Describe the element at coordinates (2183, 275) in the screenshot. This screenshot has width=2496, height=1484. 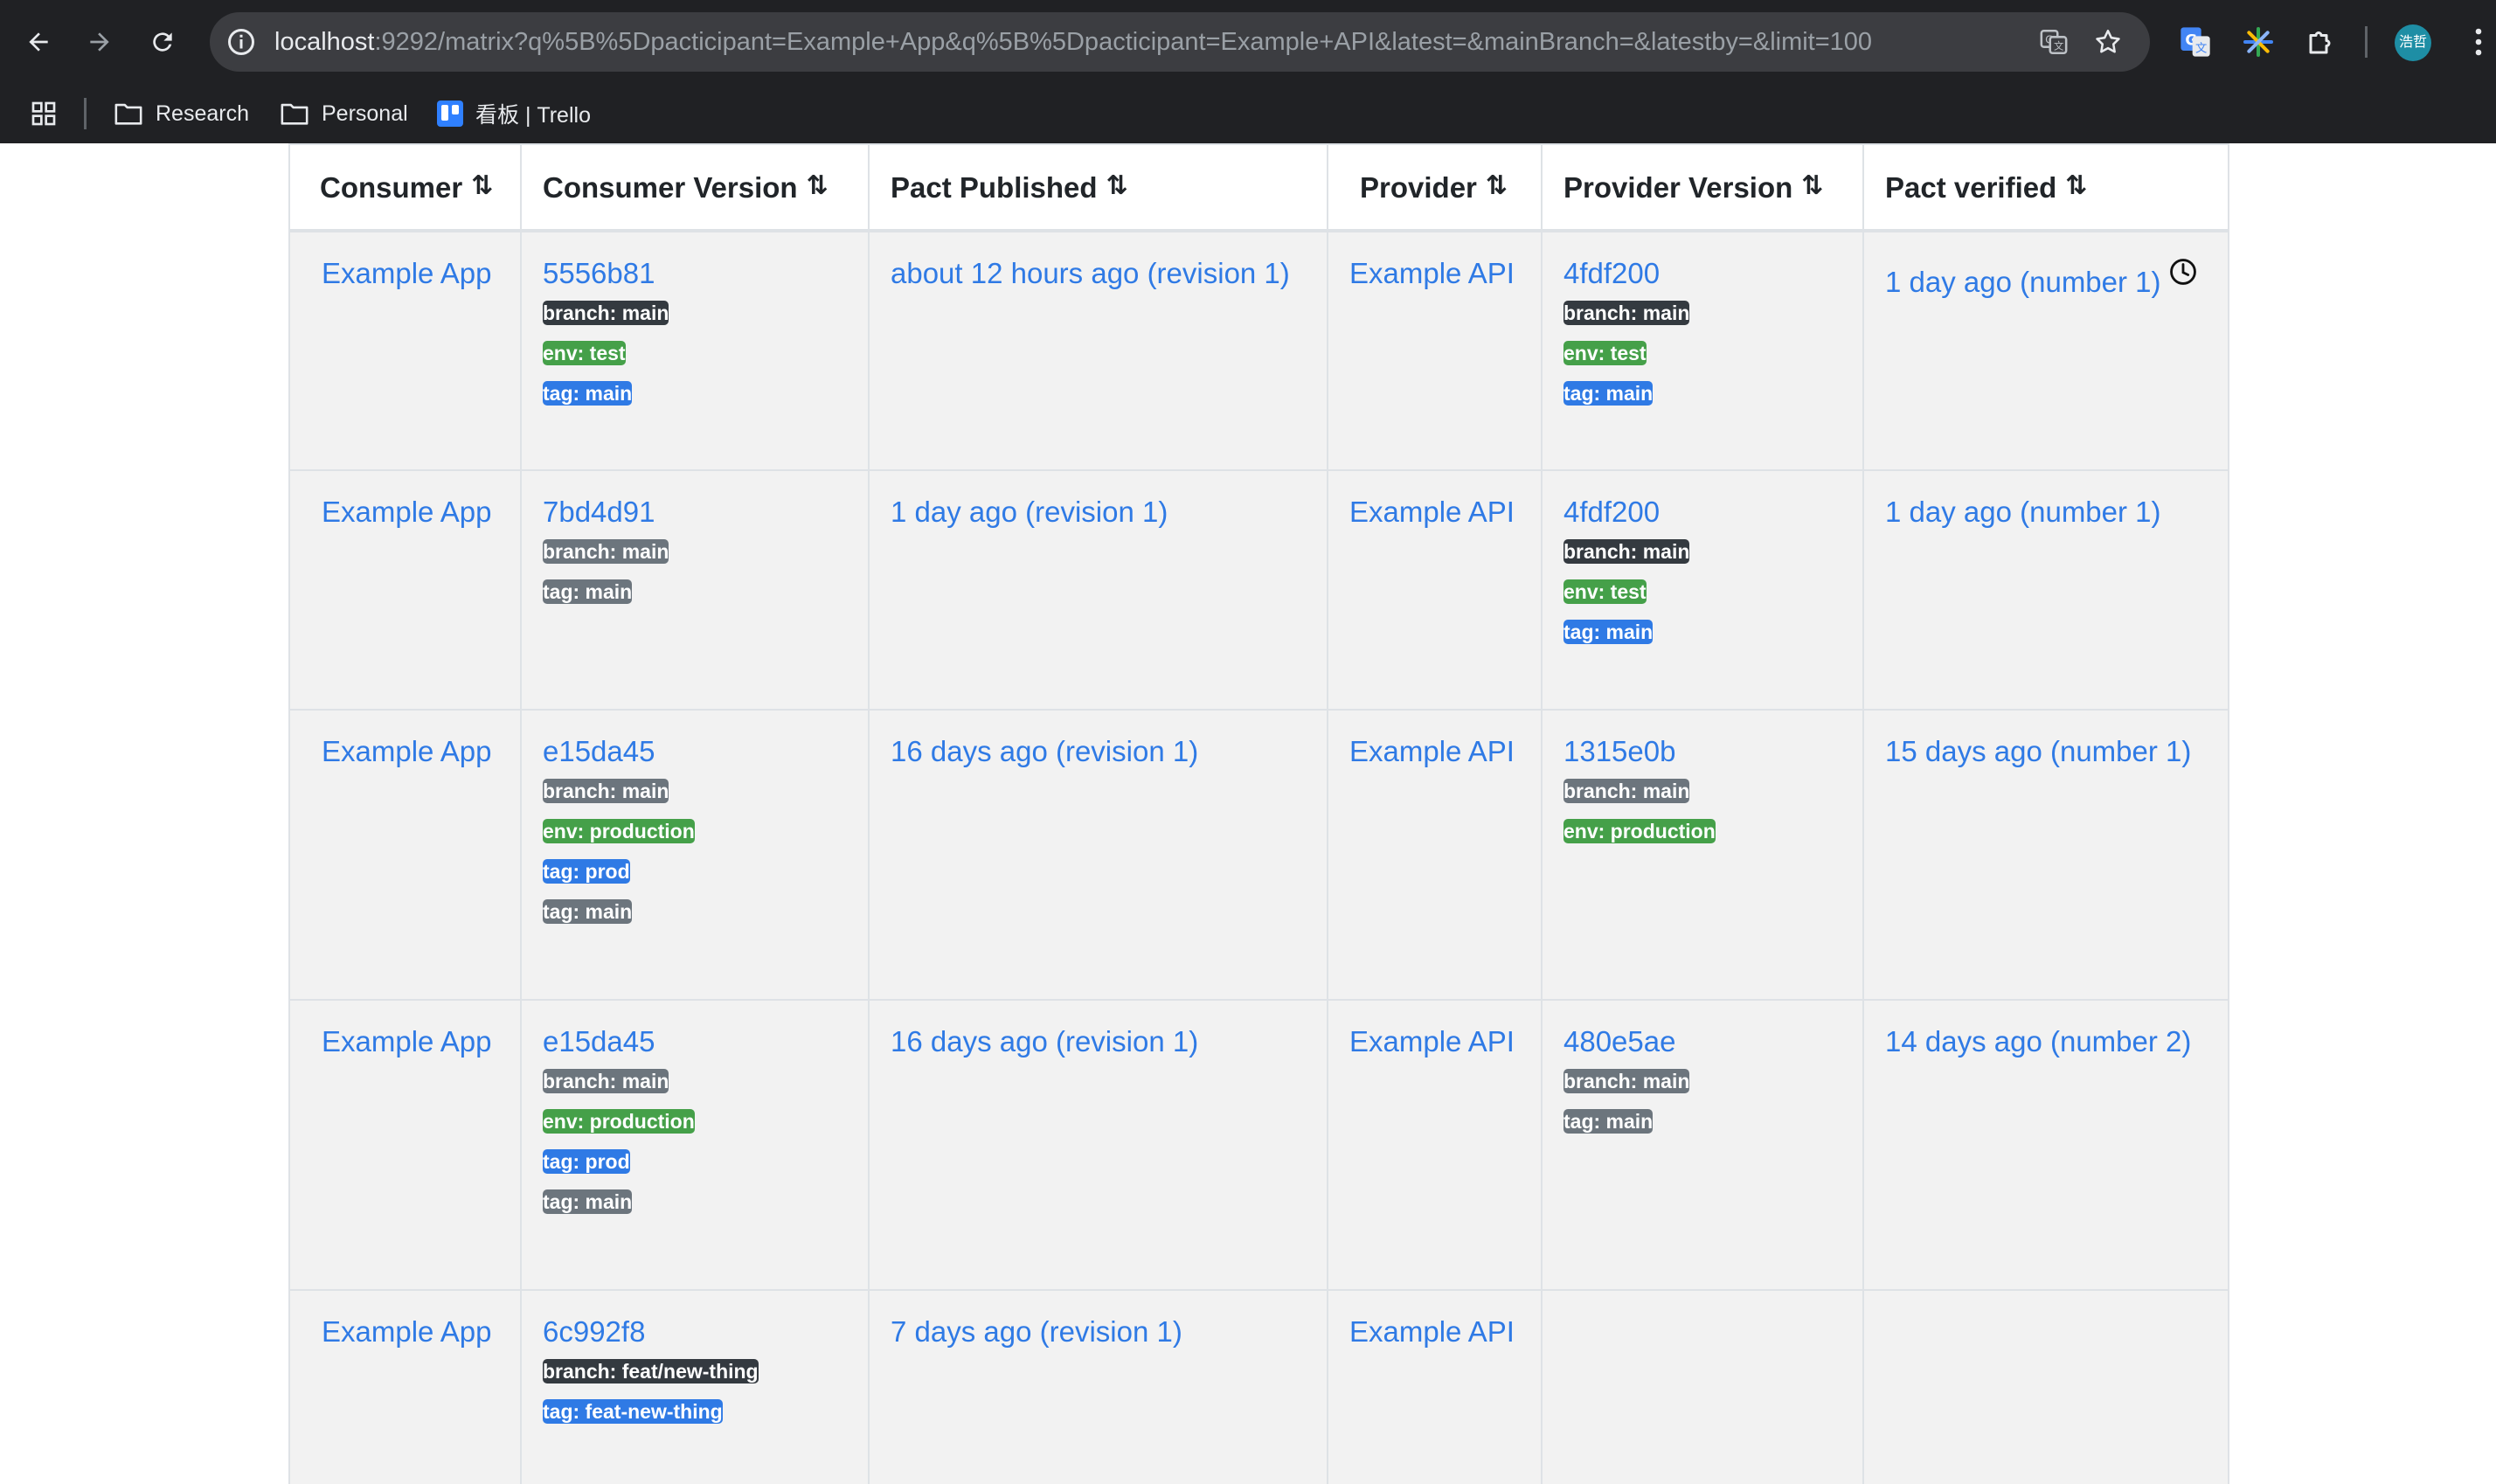
I see `clock-icon` at that location.